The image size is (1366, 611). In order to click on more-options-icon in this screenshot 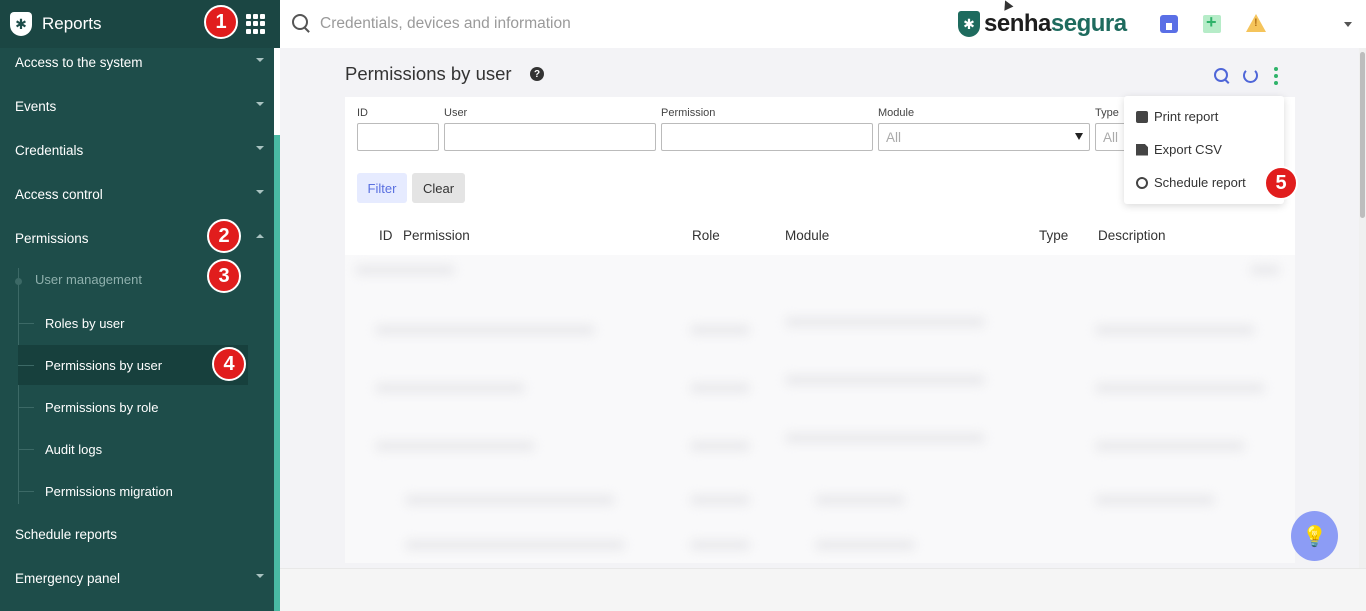, I will do `click(1276, 76)`.